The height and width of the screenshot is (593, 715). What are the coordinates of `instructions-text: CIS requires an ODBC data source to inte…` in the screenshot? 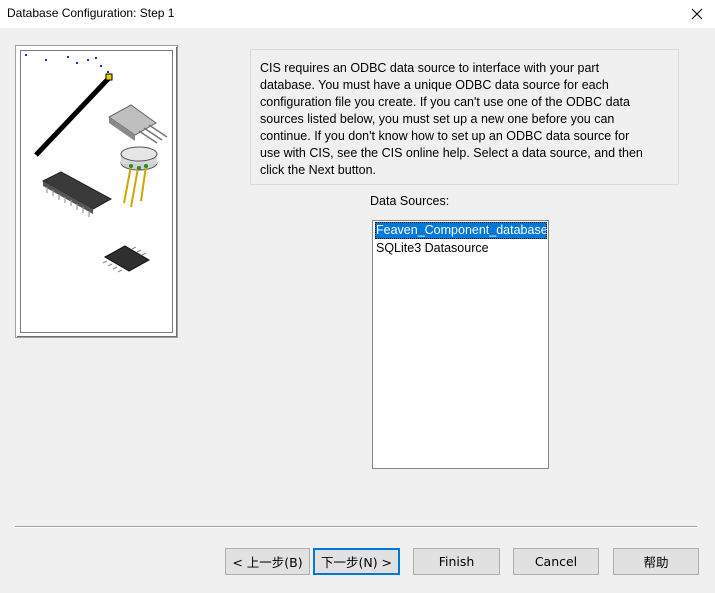 It's located at (451, 119).